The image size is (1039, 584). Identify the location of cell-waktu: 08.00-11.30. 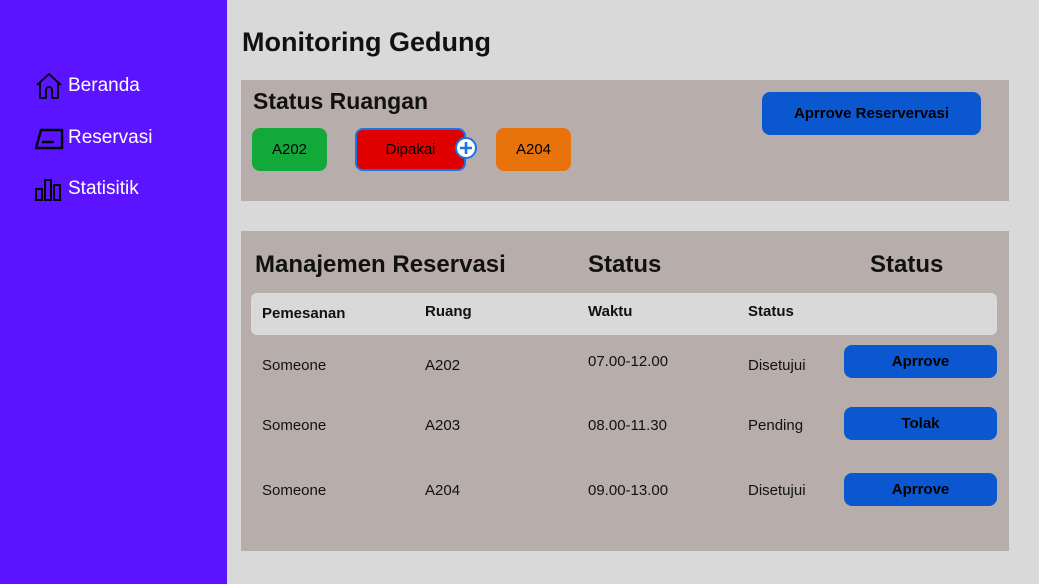
(627, 425).